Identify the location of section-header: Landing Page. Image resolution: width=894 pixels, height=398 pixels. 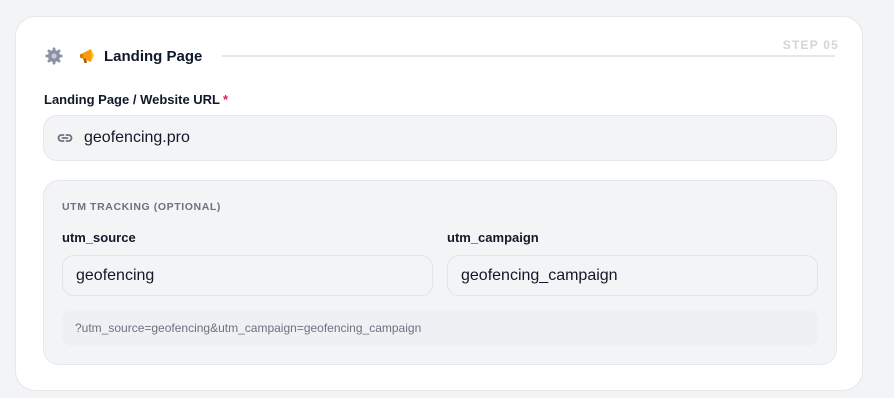
(123, 56).